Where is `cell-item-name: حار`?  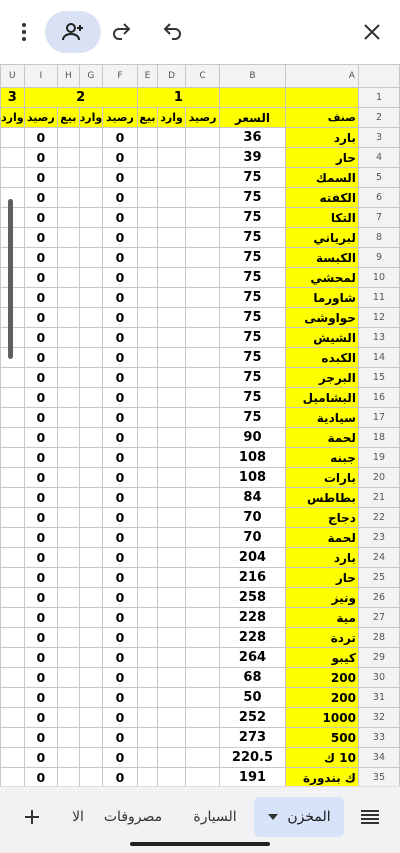 cell-item-name: حار is located at coordinates (321, 577).